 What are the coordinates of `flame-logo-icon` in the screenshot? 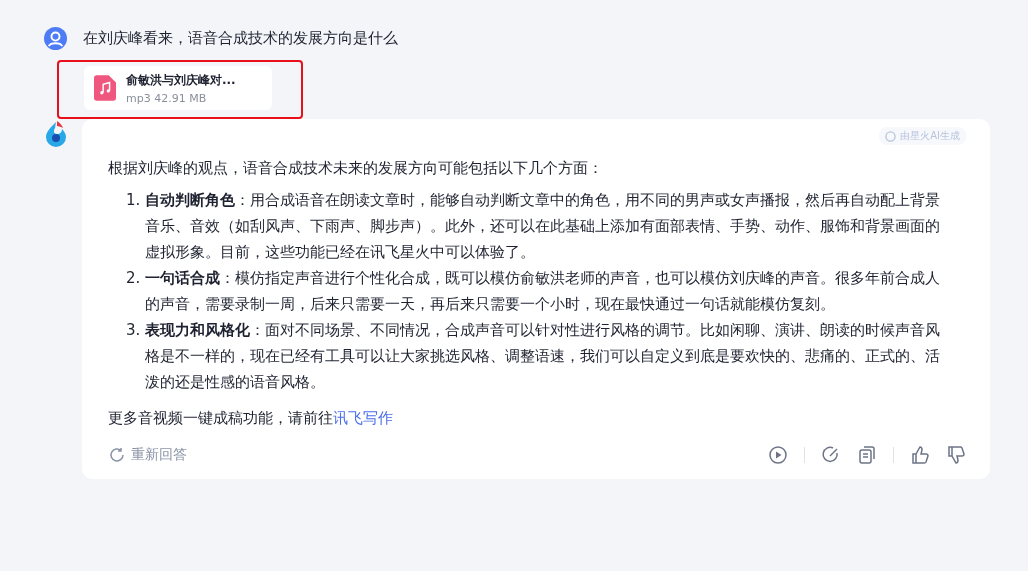 It's located at (56, 134).